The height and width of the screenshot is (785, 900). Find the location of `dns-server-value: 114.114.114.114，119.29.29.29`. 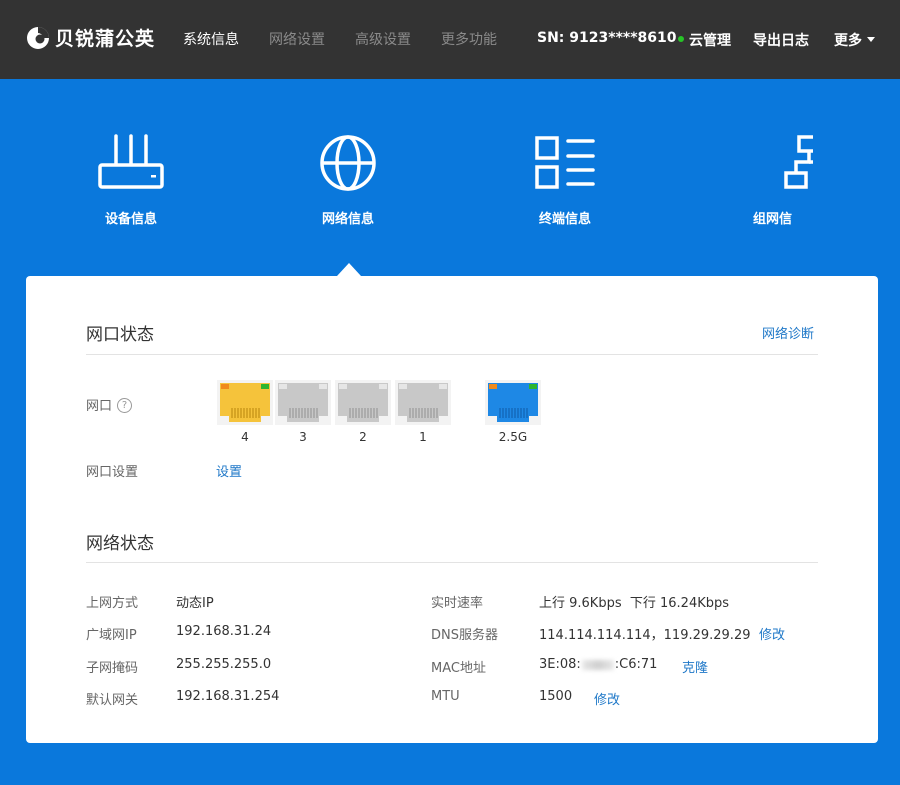

dns-server-value: 114.114.114.114，119.29.29.29 is located at coordinates (645, 635).